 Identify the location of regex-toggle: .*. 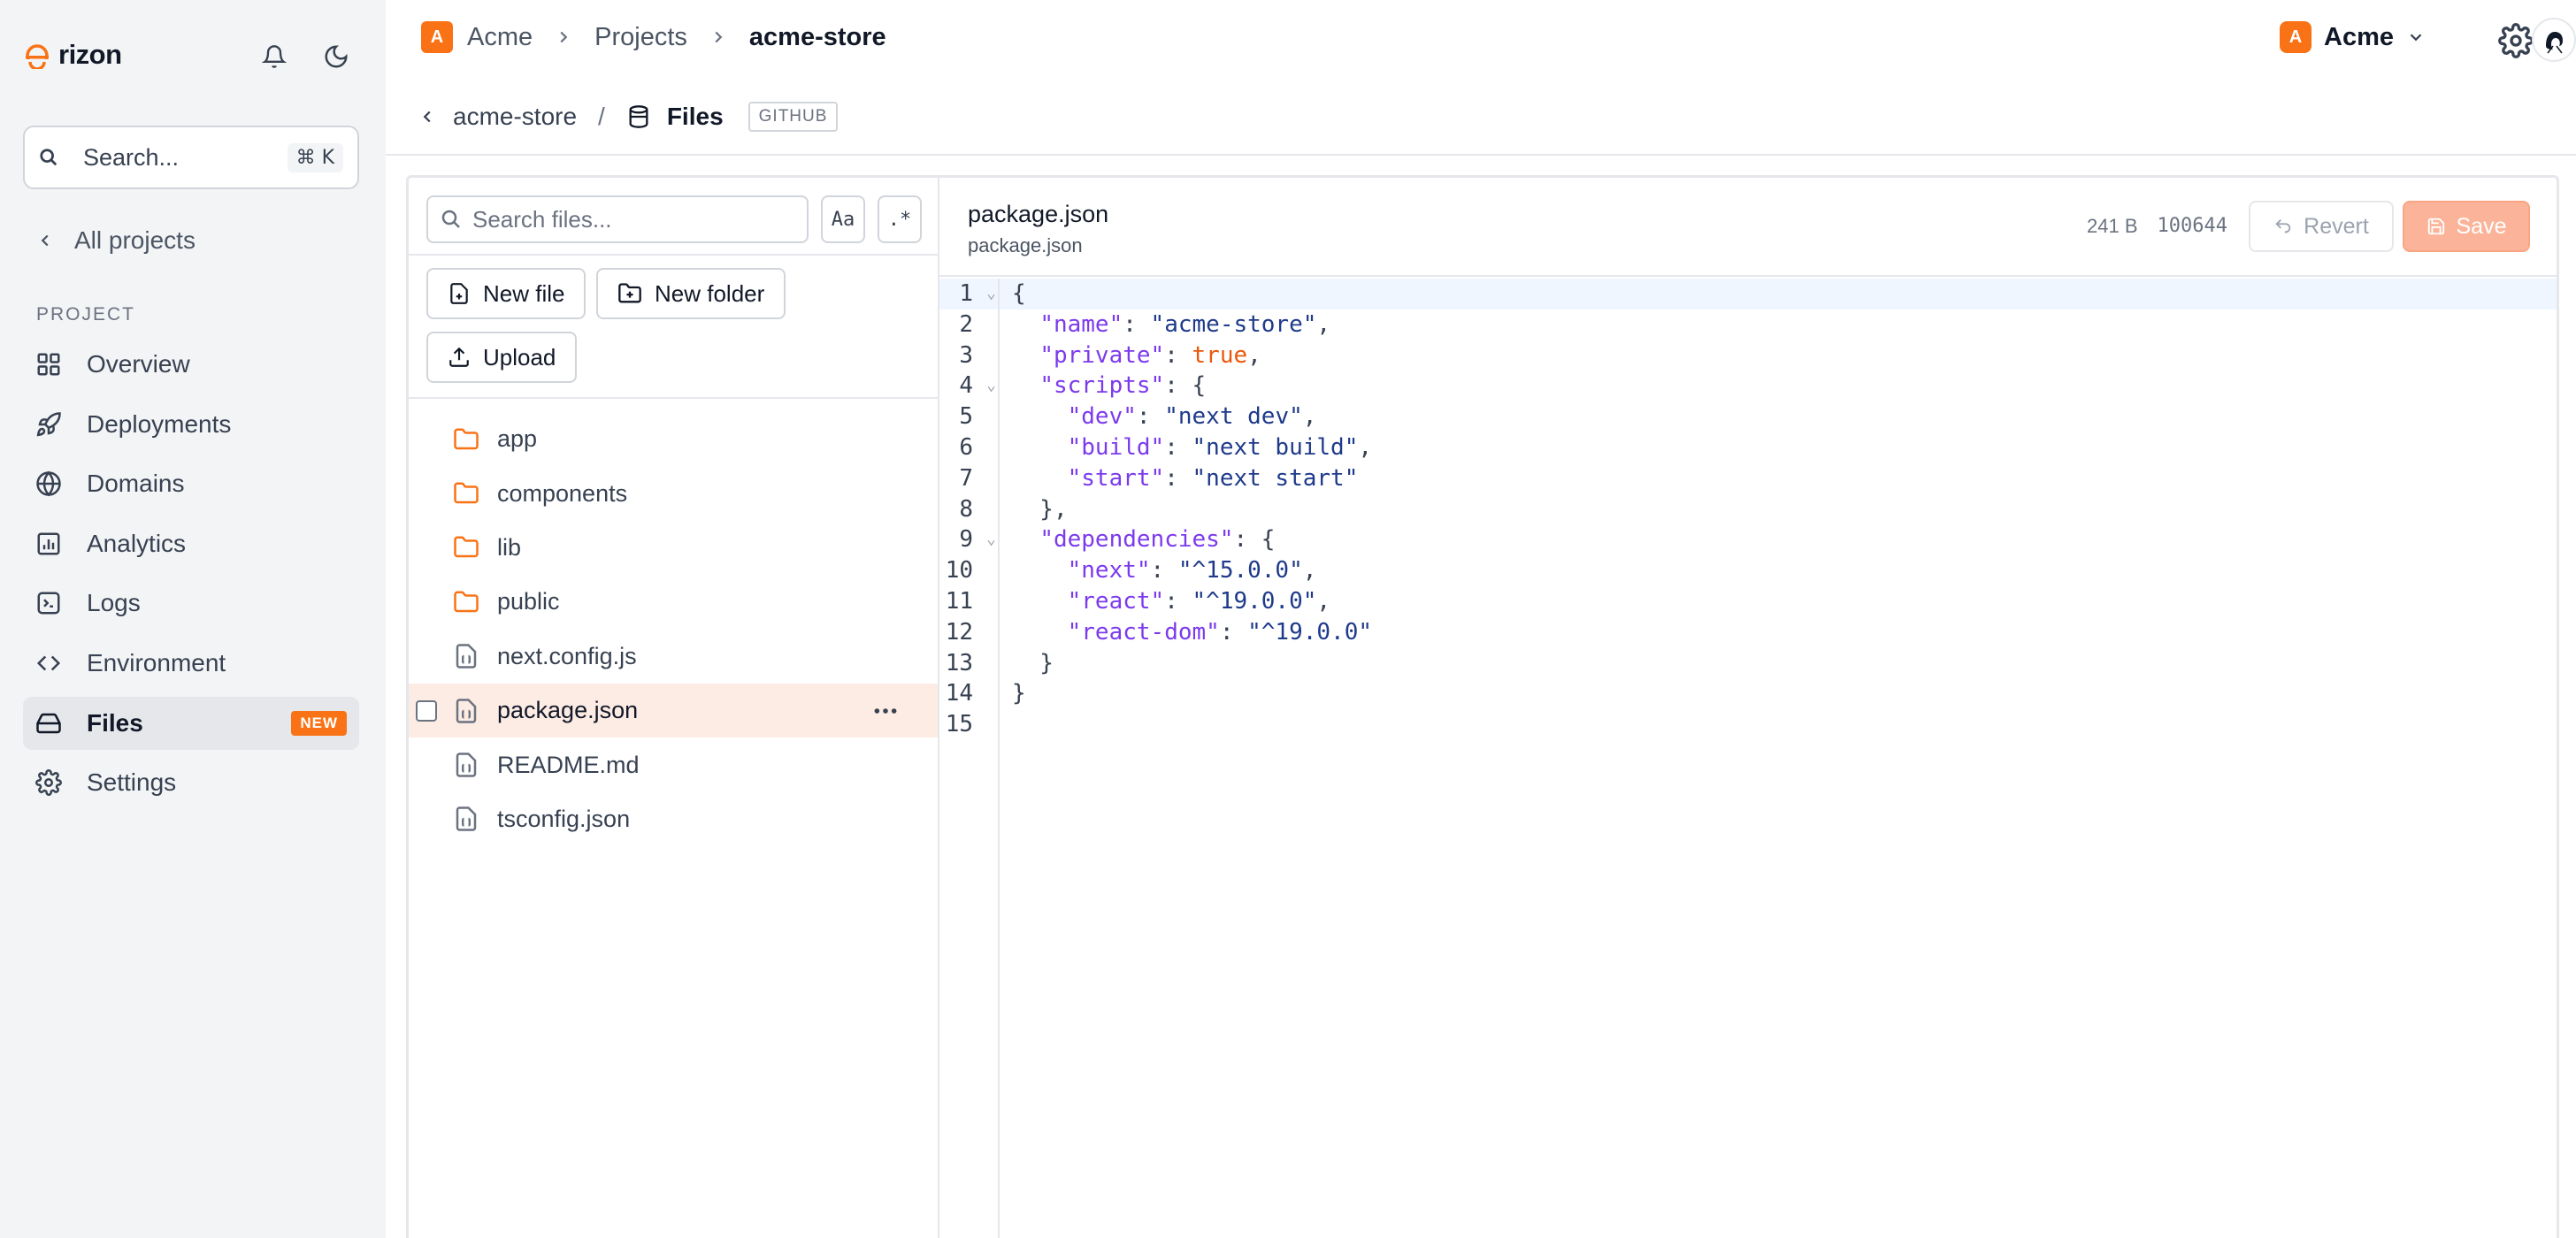
(900, 219).